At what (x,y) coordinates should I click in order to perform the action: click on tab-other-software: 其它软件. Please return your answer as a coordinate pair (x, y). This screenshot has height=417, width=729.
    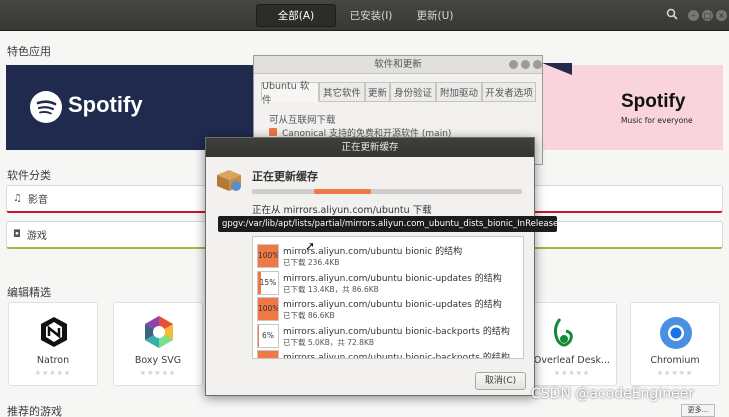
    Looking at the image, I should click on (342, 92).